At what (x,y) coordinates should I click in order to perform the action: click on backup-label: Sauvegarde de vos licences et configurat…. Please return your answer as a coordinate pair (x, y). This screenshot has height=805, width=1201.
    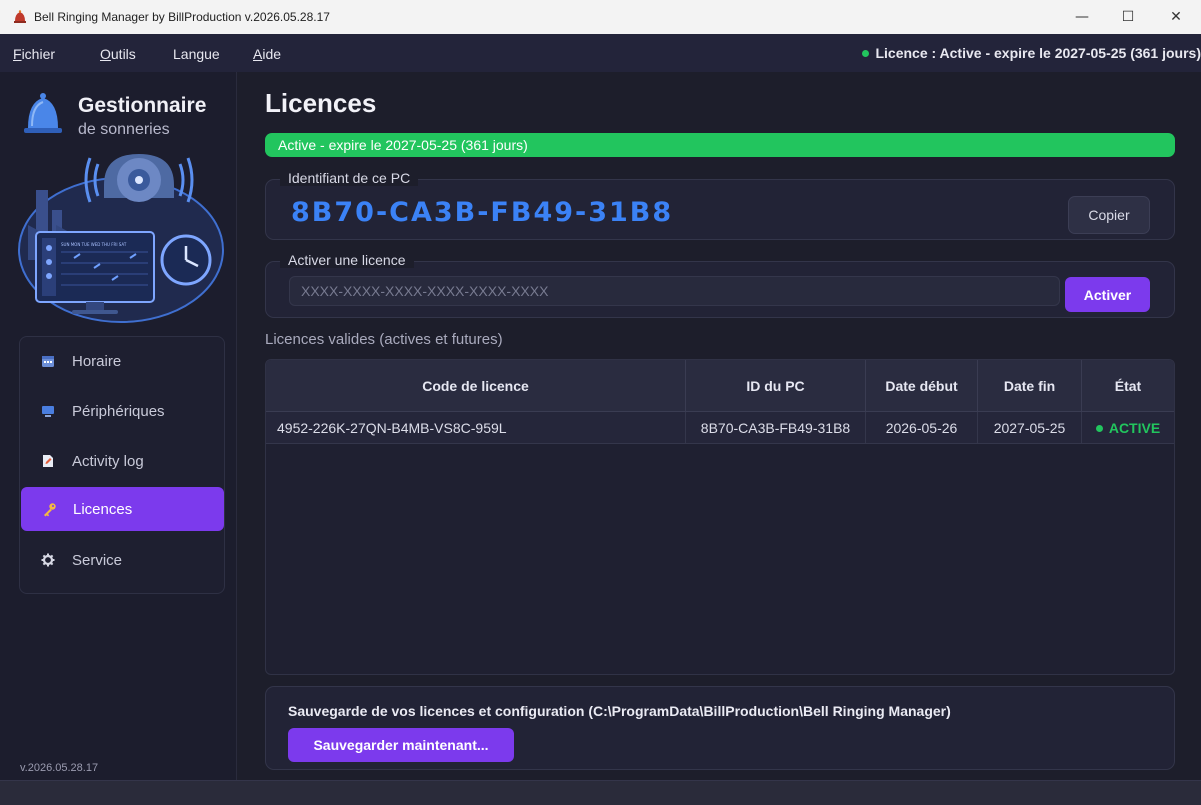
    Looking at the image, I should click on (619, 711).